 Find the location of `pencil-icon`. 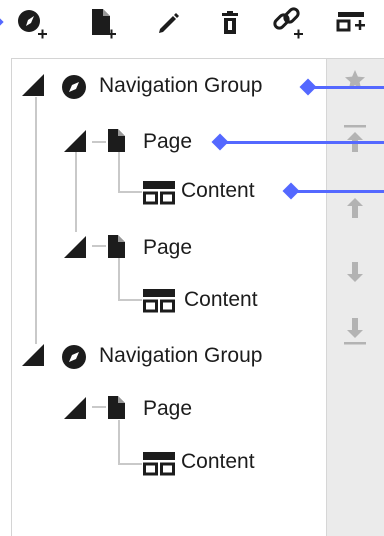

pencil-icon is located at coordinates (169, 23).